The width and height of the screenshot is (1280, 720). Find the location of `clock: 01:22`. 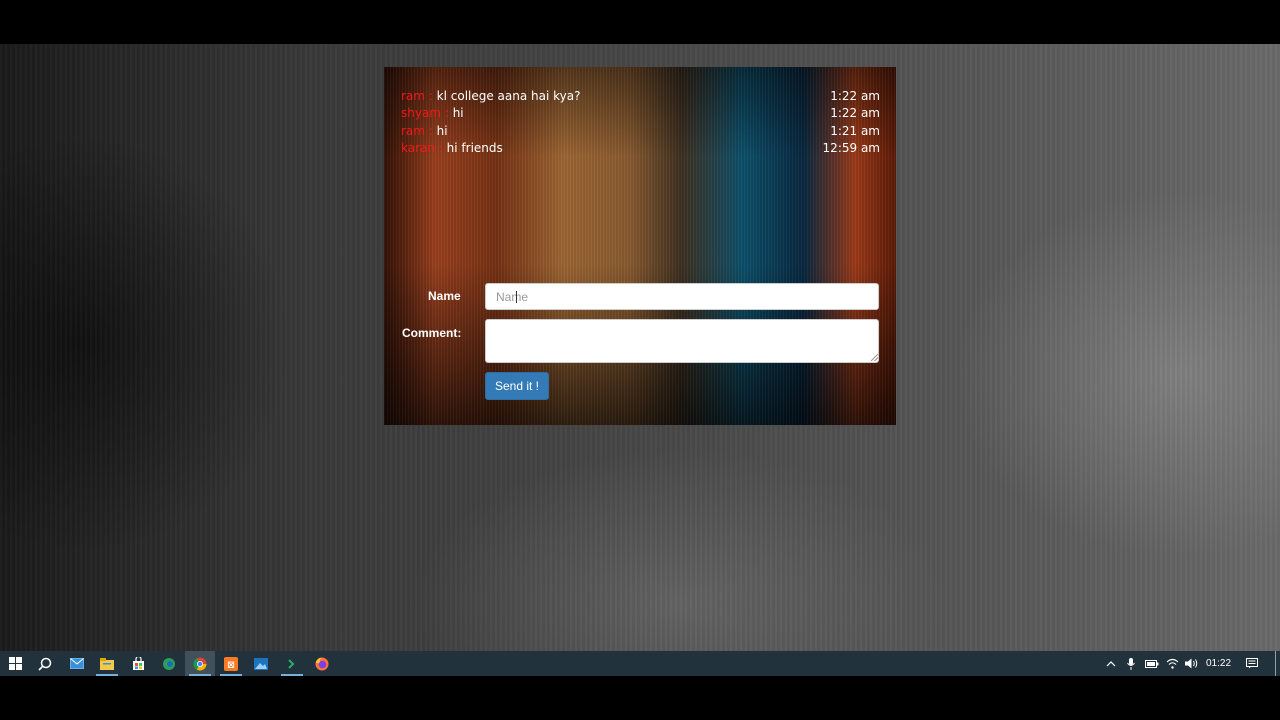

clock: 01:22 is located at coordinates (1218, 663).